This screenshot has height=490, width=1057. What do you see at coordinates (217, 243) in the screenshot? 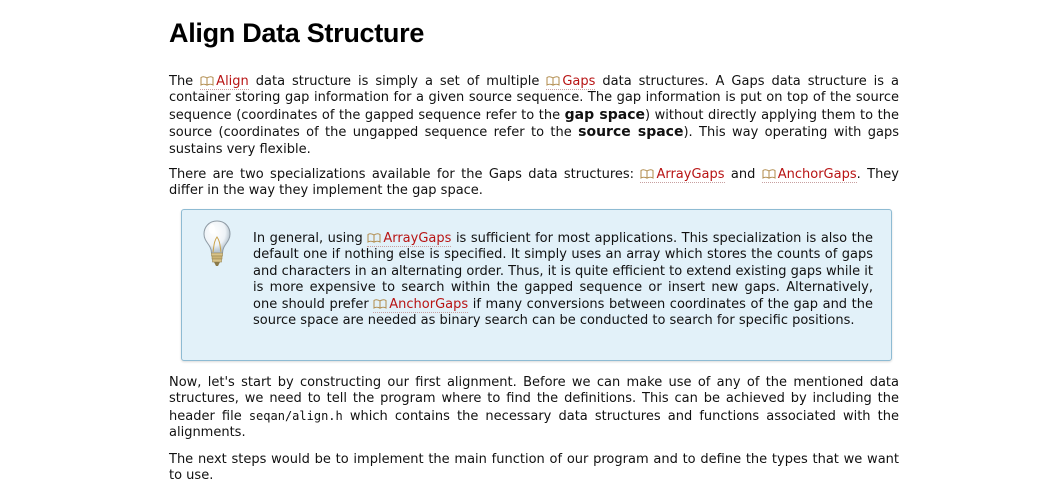
I see `lightbulb-icon` at bounding box center [217, 243].